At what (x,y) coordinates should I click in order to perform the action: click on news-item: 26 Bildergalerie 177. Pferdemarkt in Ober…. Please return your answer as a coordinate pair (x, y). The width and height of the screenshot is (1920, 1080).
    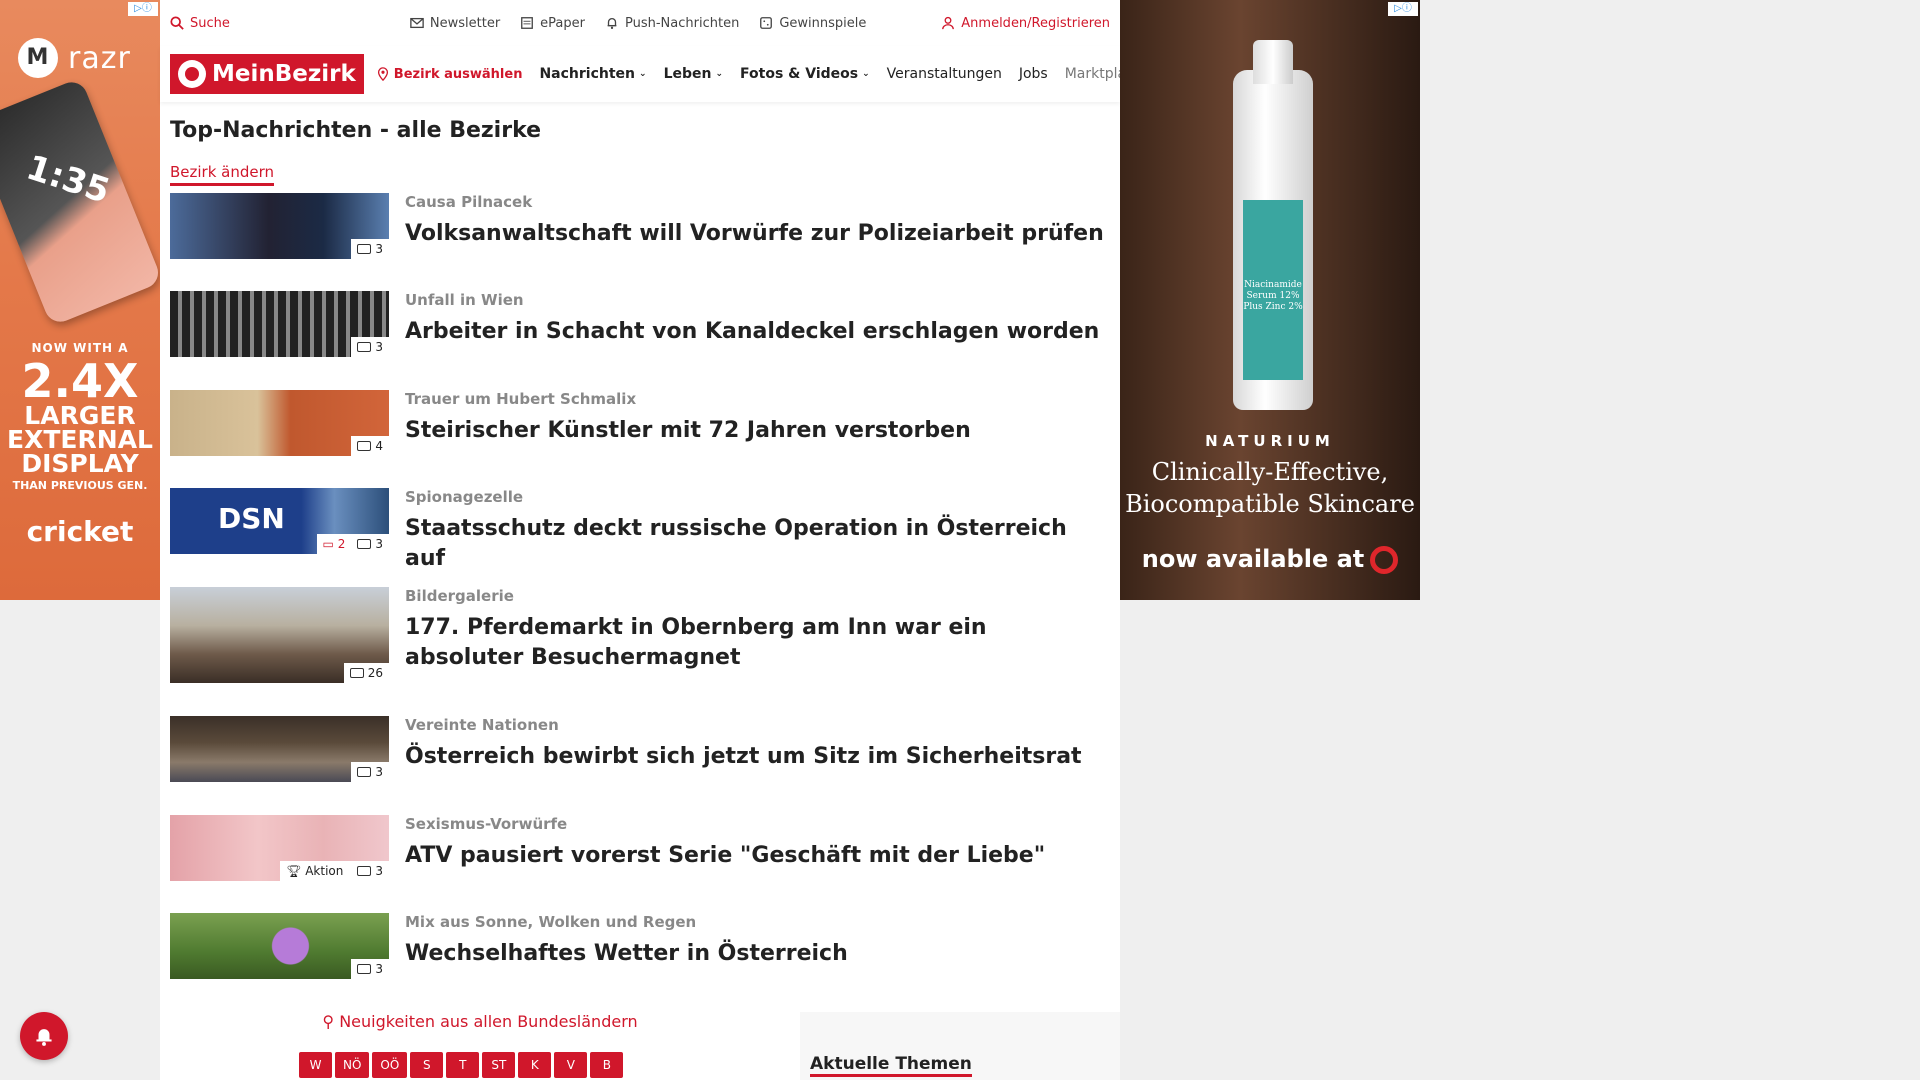
    Looking at the image, I should click on (640, 635).